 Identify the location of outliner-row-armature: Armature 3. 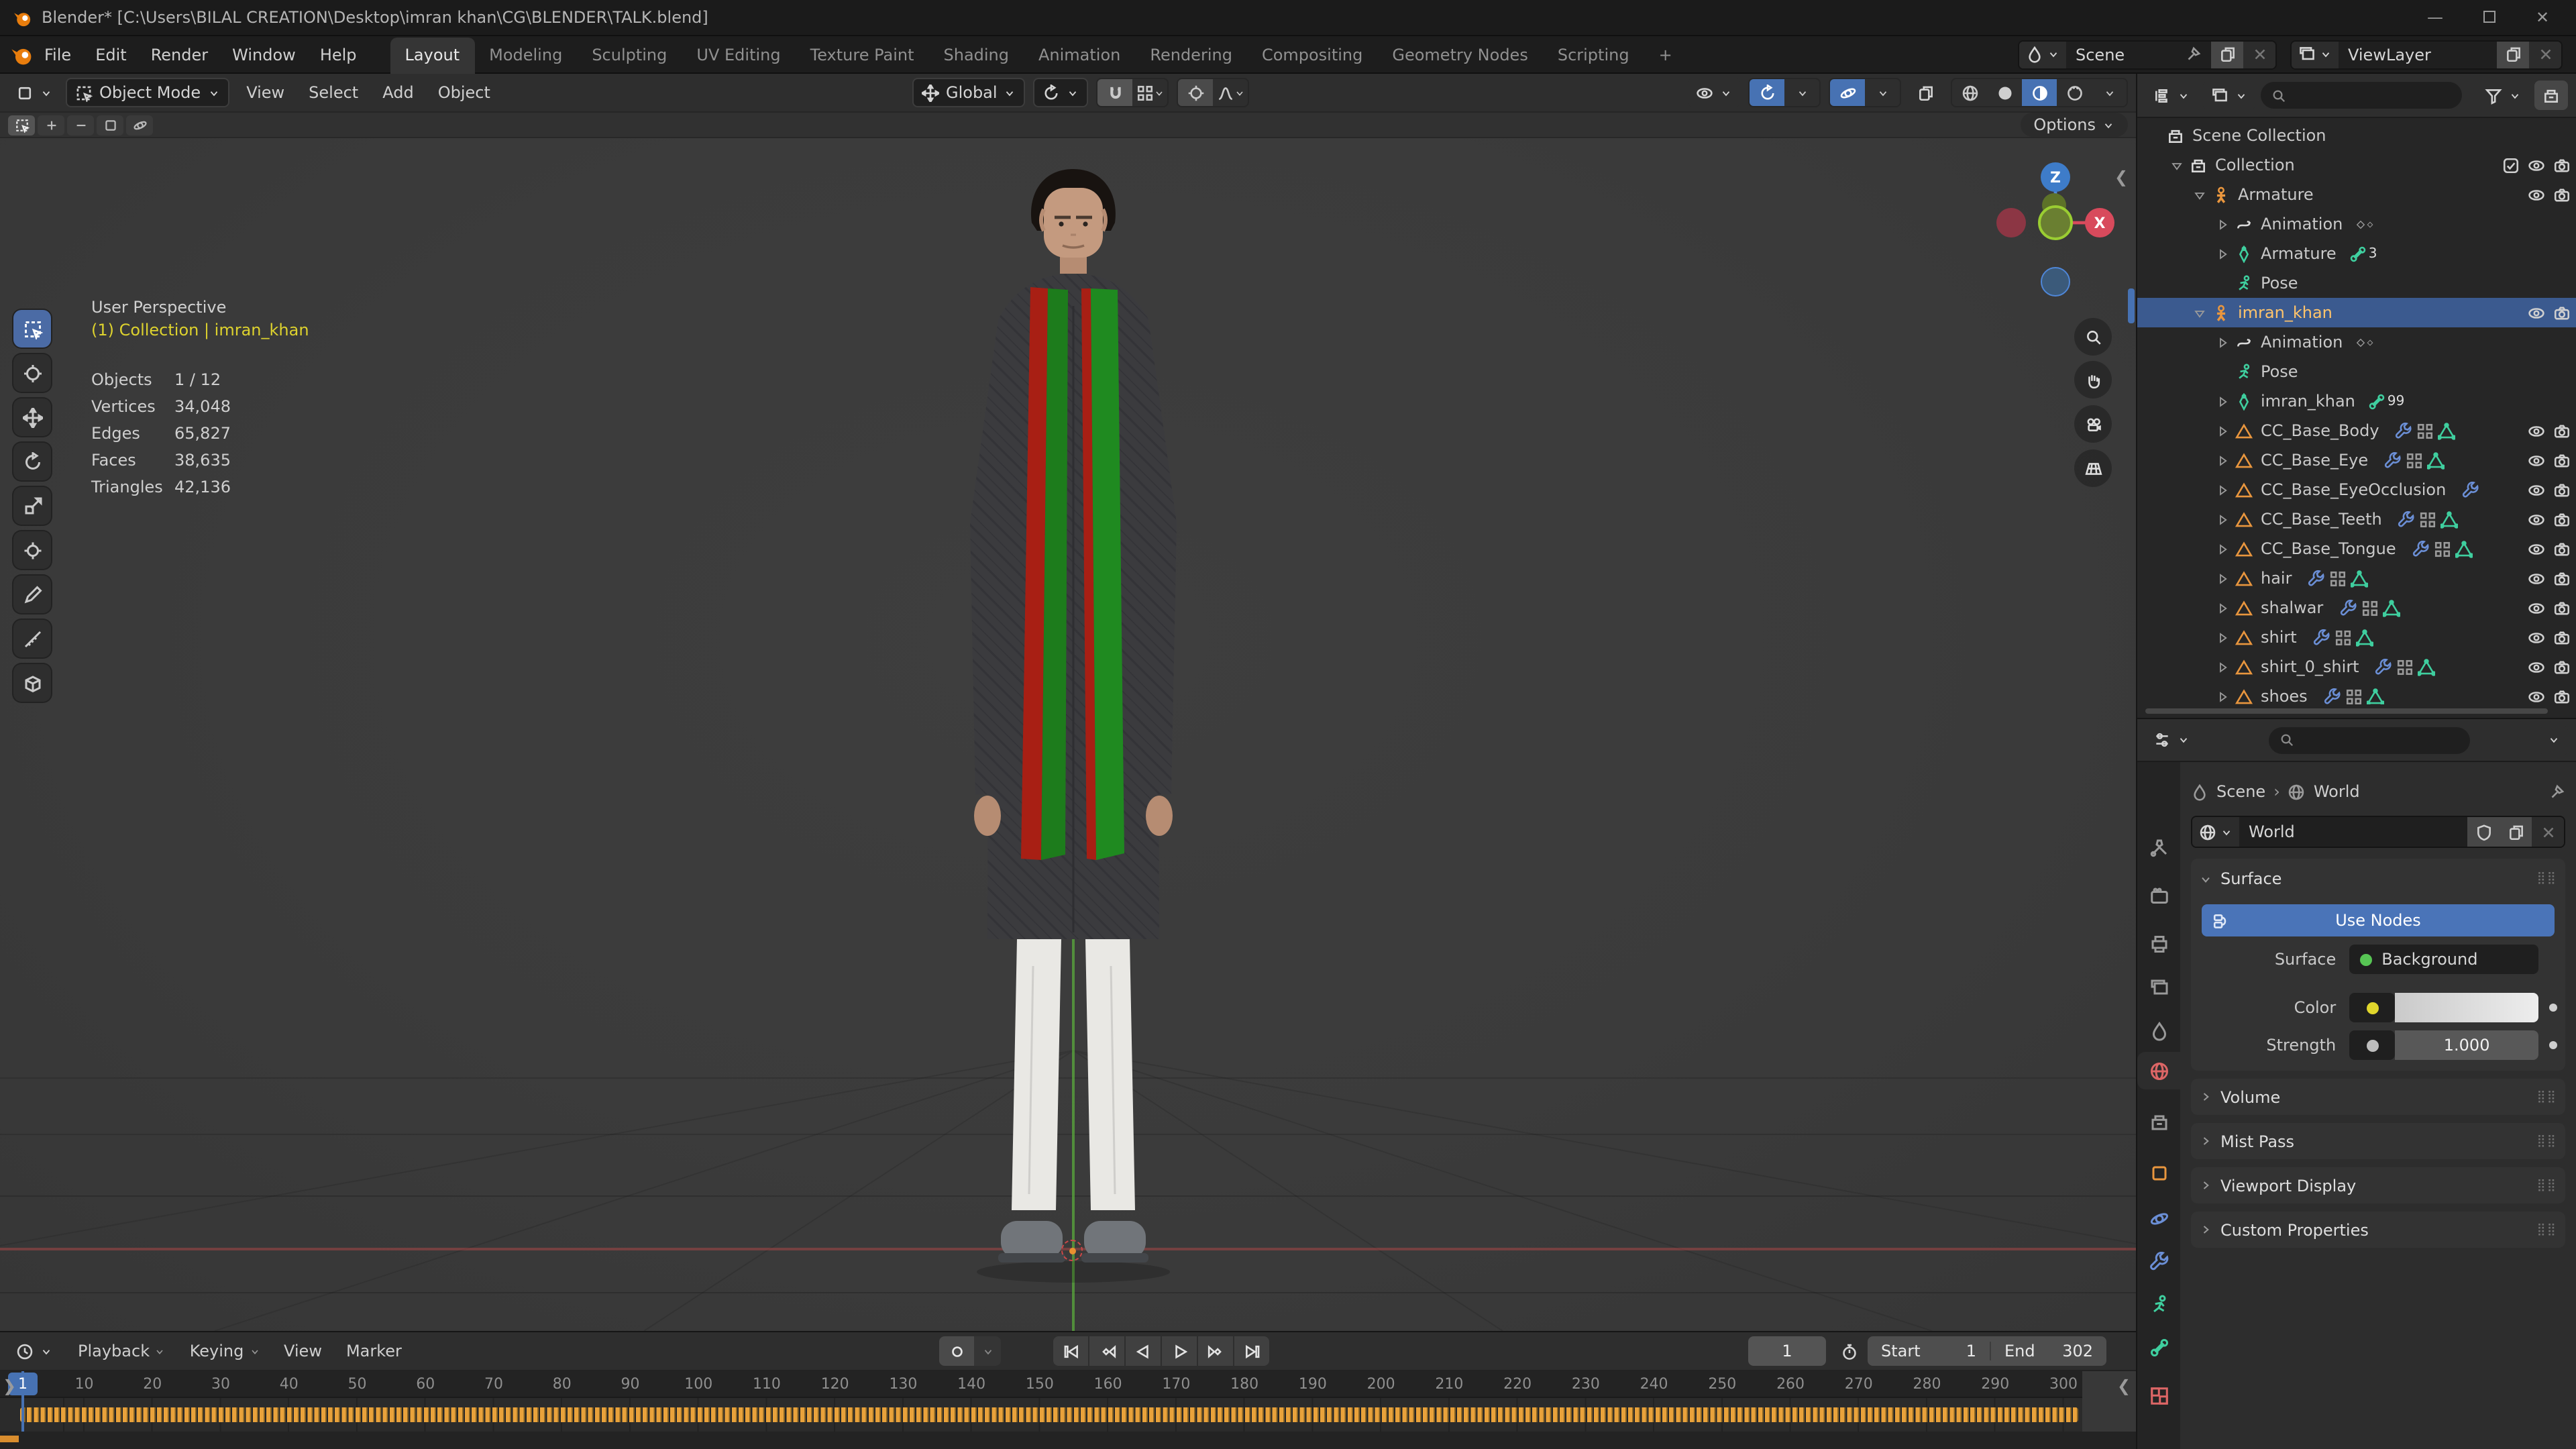
(2356, 253).